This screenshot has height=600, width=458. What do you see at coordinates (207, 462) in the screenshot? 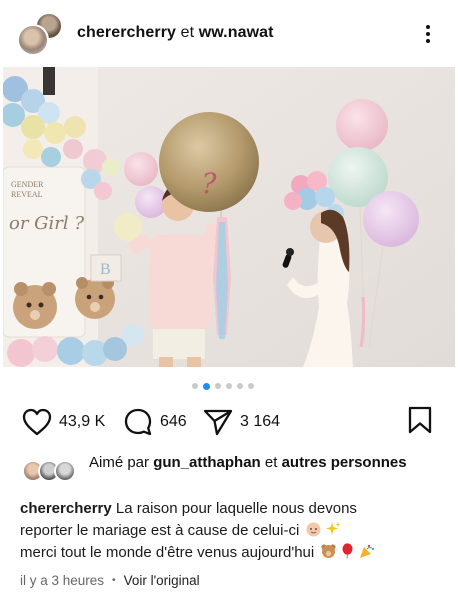
I see `liker-username: gun_atthaphan` at bounding box center [207, 462].